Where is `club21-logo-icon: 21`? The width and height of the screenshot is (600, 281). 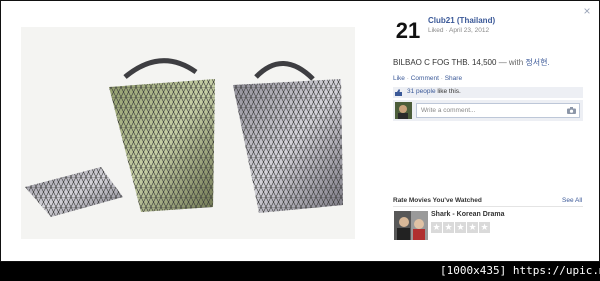
club21-logo-icon: 21 is located at coordinates (408, 29).